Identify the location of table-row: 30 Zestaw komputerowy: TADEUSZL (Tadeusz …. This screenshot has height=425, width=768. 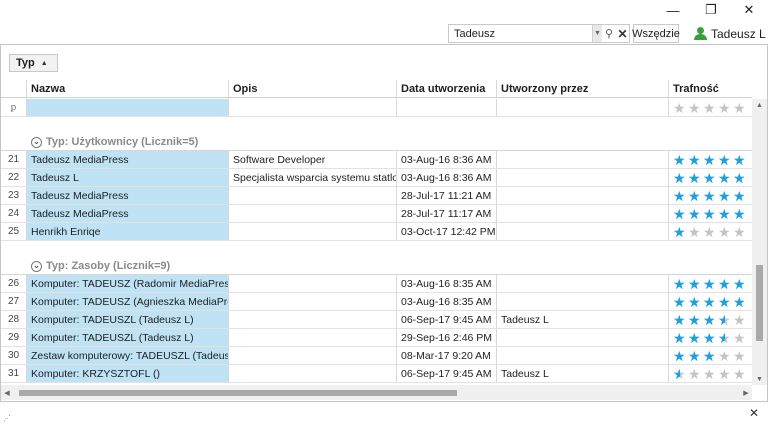
(376, 356).